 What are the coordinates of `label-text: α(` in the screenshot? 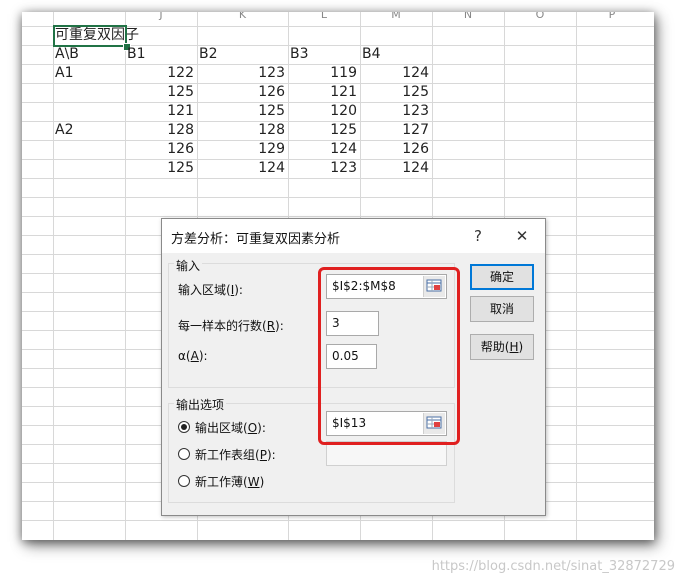 It's located at (184, 356).